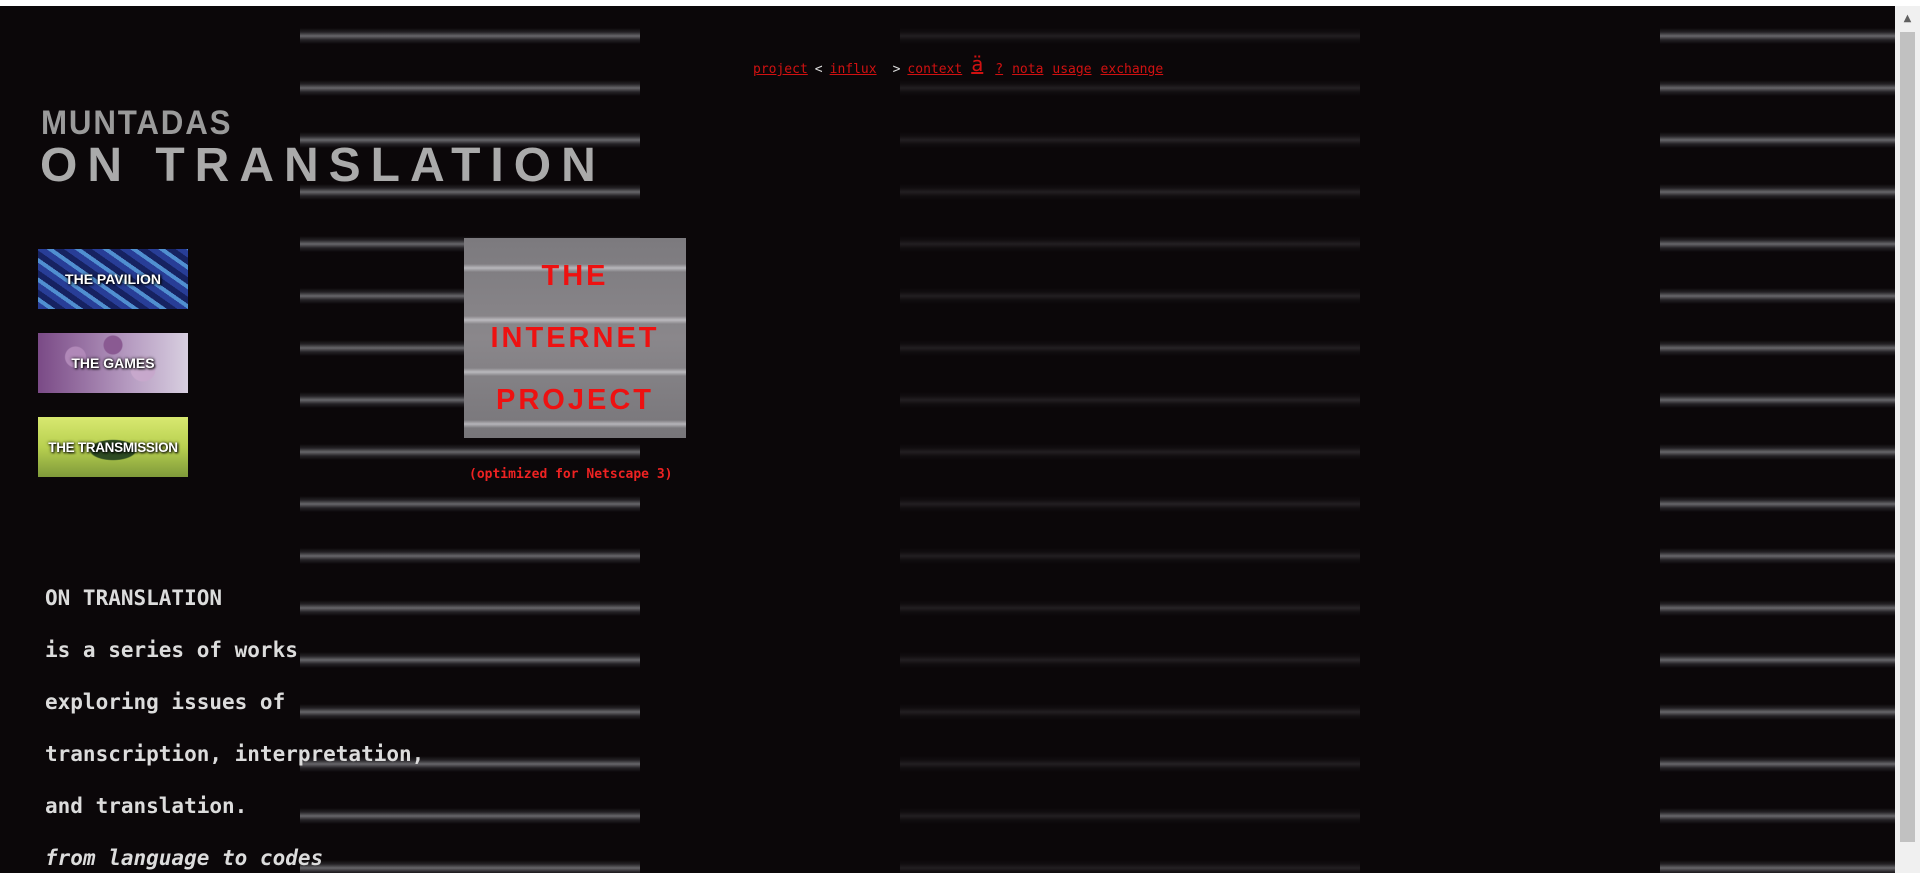 This screenshot has height=873, width=1920. I want to click on decorative-streaks-right, so click(1777, 439).